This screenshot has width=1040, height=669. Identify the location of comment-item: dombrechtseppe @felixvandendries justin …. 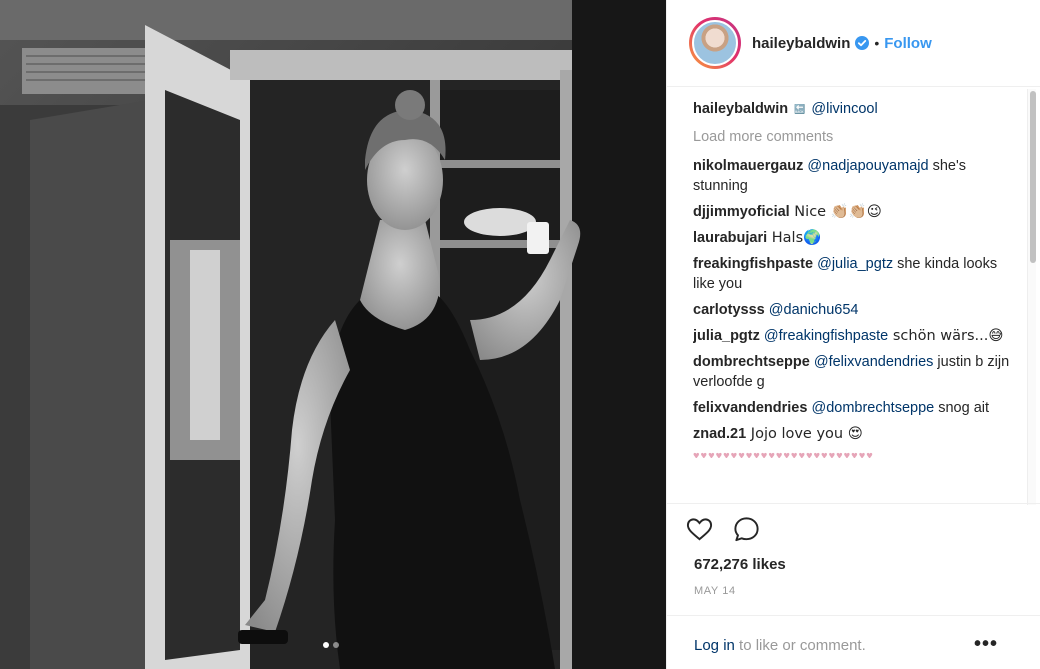
(853, 372).